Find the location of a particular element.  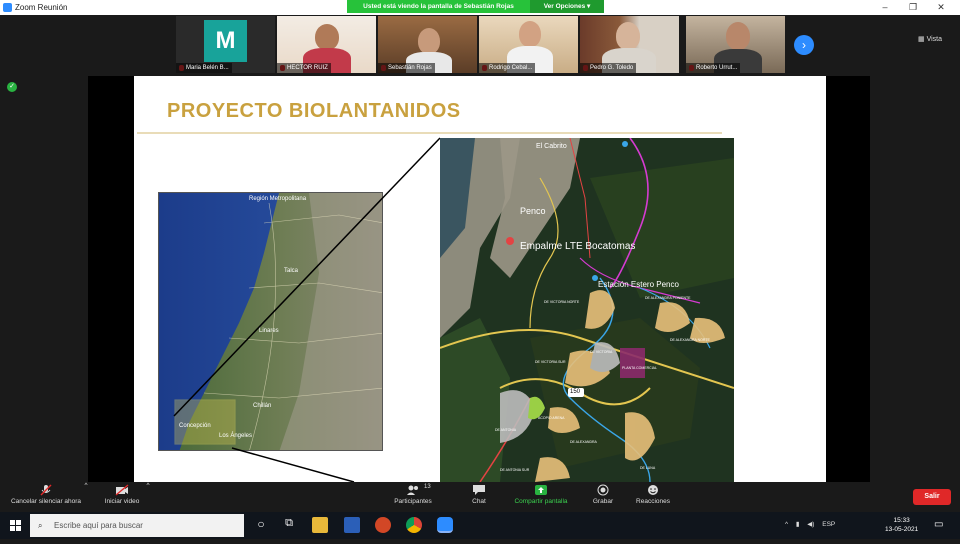

chat-button: Chat is located at coordinates (479, 493).